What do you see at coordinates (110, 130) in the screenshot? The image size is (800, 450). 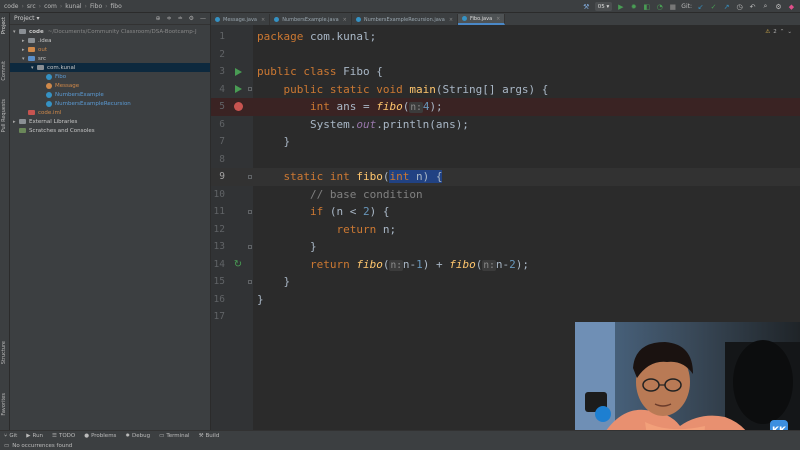 I see `tree-item: Scratches and Consoles` at bounding box center [110, 130].